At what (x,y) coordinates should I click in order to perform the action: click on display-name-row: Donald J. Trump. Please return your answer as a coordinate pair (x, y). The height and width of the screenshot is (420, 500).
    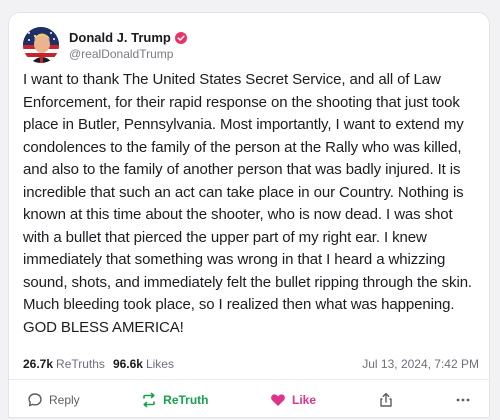
    Looking at the image, I should click on (128, 37).